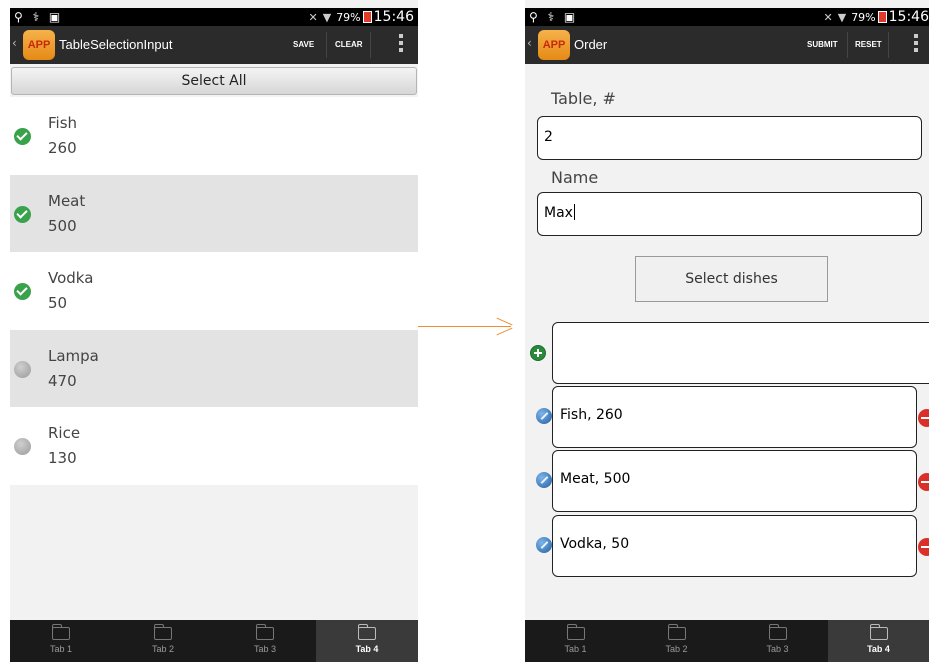  What do you see at coordinates (595, 544) in the screenshot?
I see `dish-text: Vodka, 50` at bounding box center [595, 544].